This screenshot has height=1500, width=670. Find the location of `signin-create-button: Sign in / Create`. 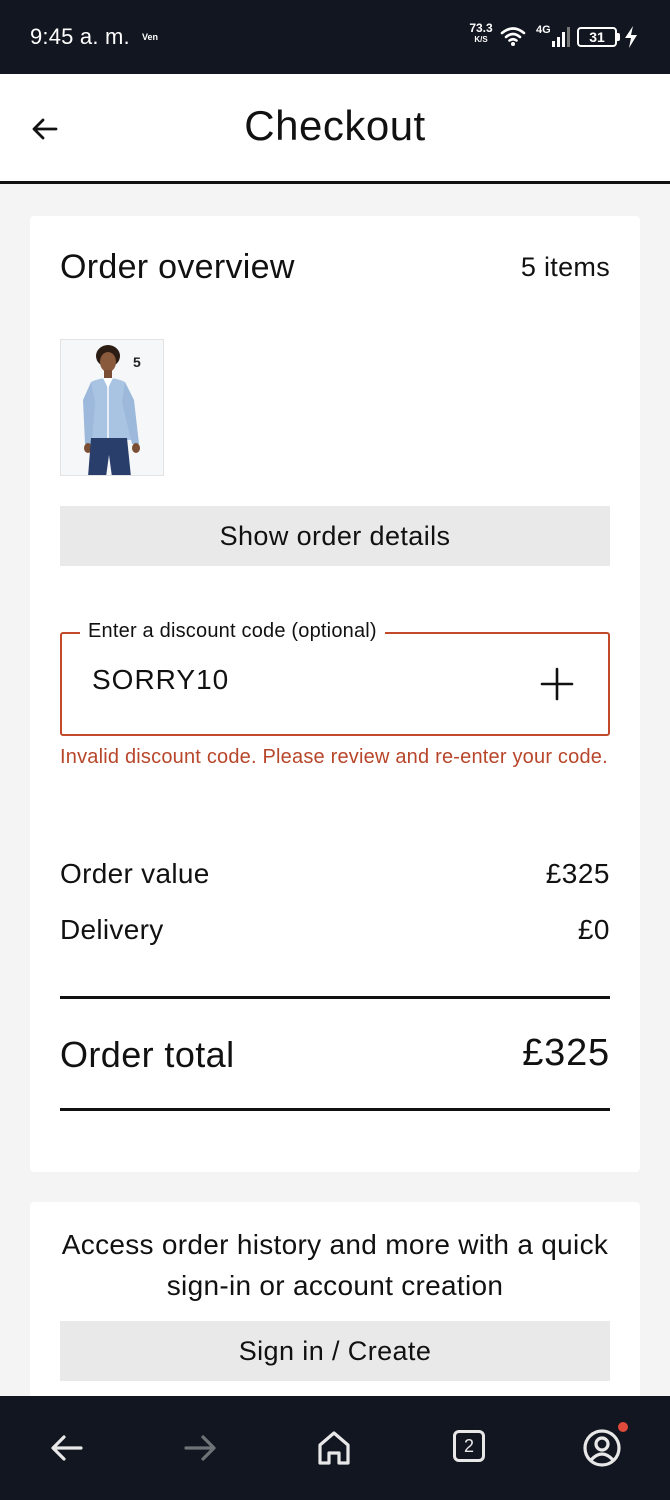

signin-create-button: Sign in / Create is located at coordinates (335, 1351).